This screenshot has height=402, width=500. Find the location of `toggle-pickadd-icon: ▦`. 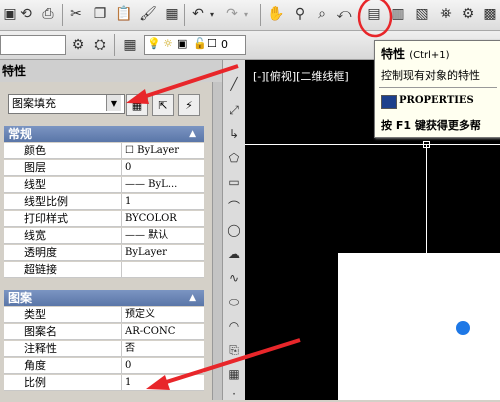

toggle-pickadd-icon: ▦ is located at coordinates (137, 105).